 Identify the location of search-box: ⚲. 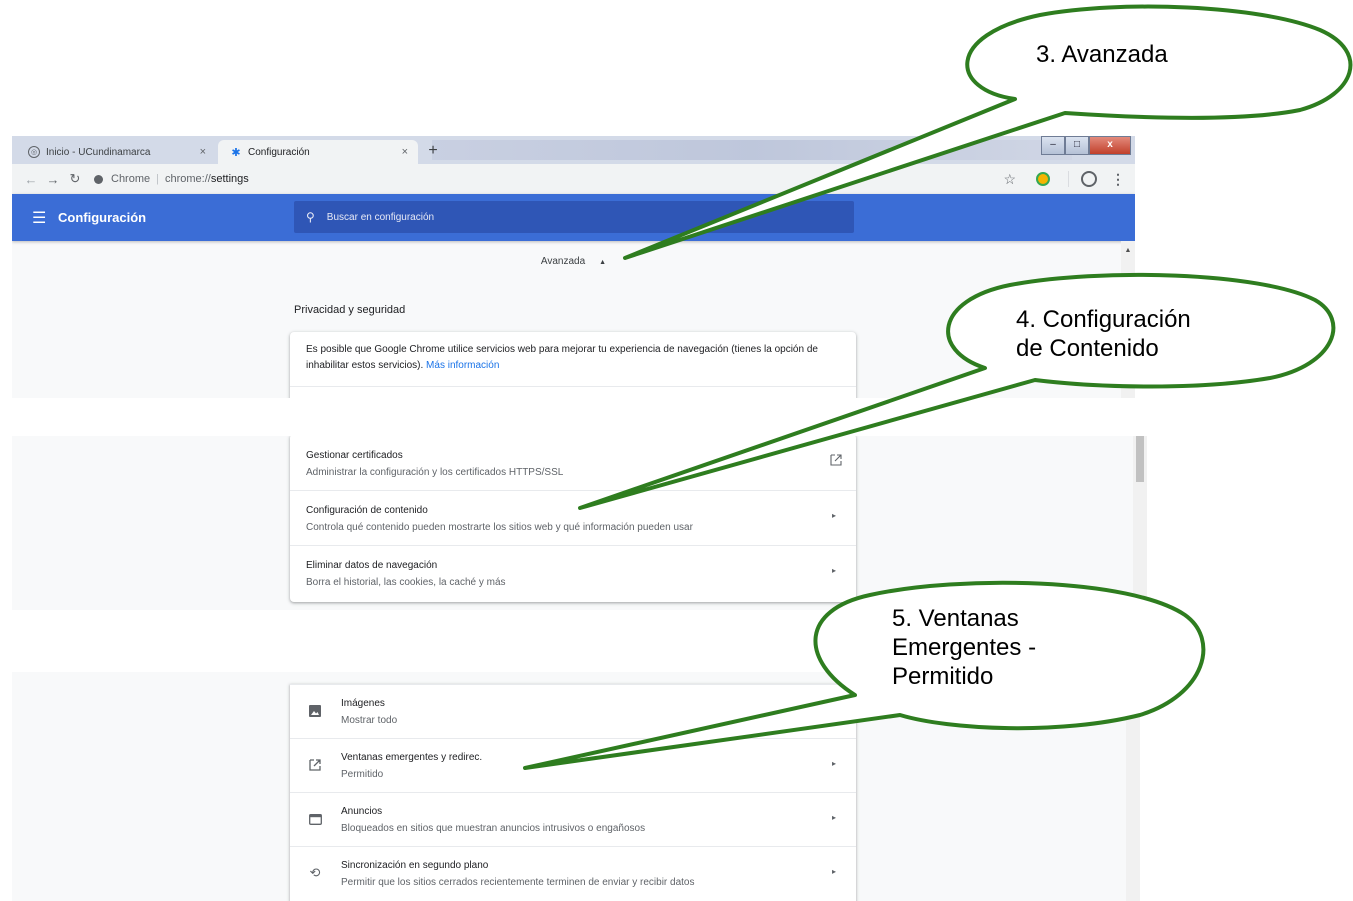
(574, 217).